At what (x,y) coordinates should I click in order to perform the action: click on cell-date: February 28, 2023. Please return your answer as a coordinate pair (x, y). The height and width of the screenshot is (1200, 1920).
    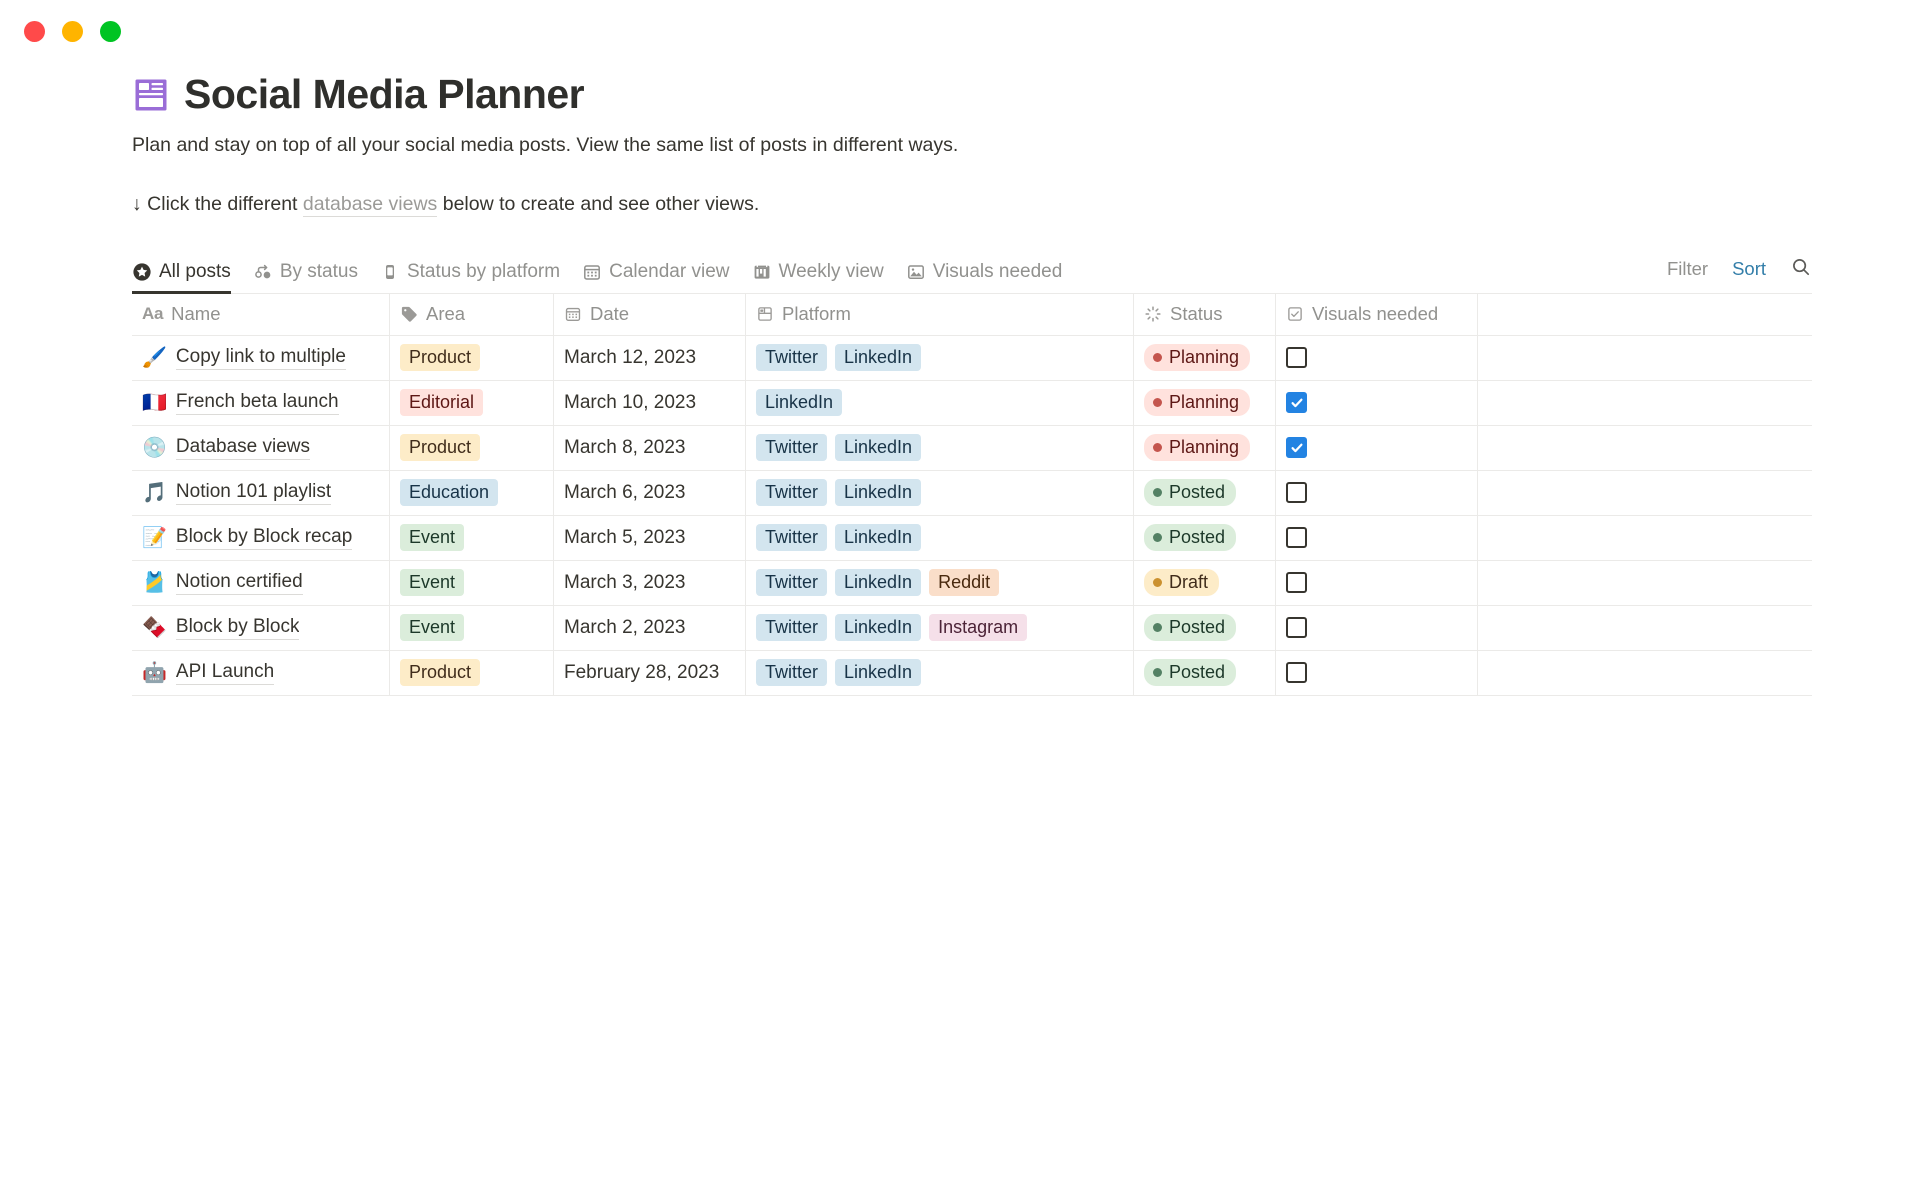
    Looking at the image, I should click on (650, 672).